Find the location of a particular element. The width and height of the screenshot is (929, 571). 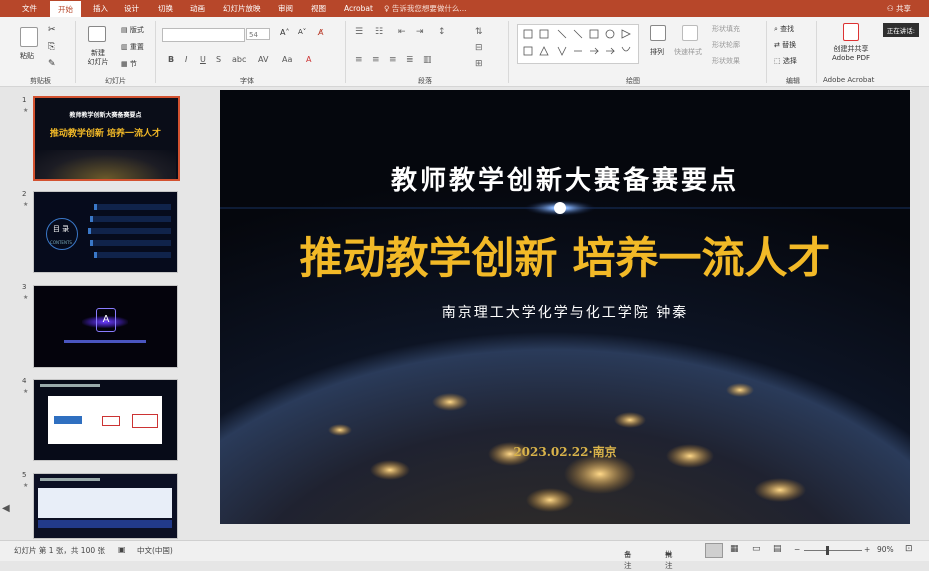

zoom-slider-track is located at coordinates (833, 550).